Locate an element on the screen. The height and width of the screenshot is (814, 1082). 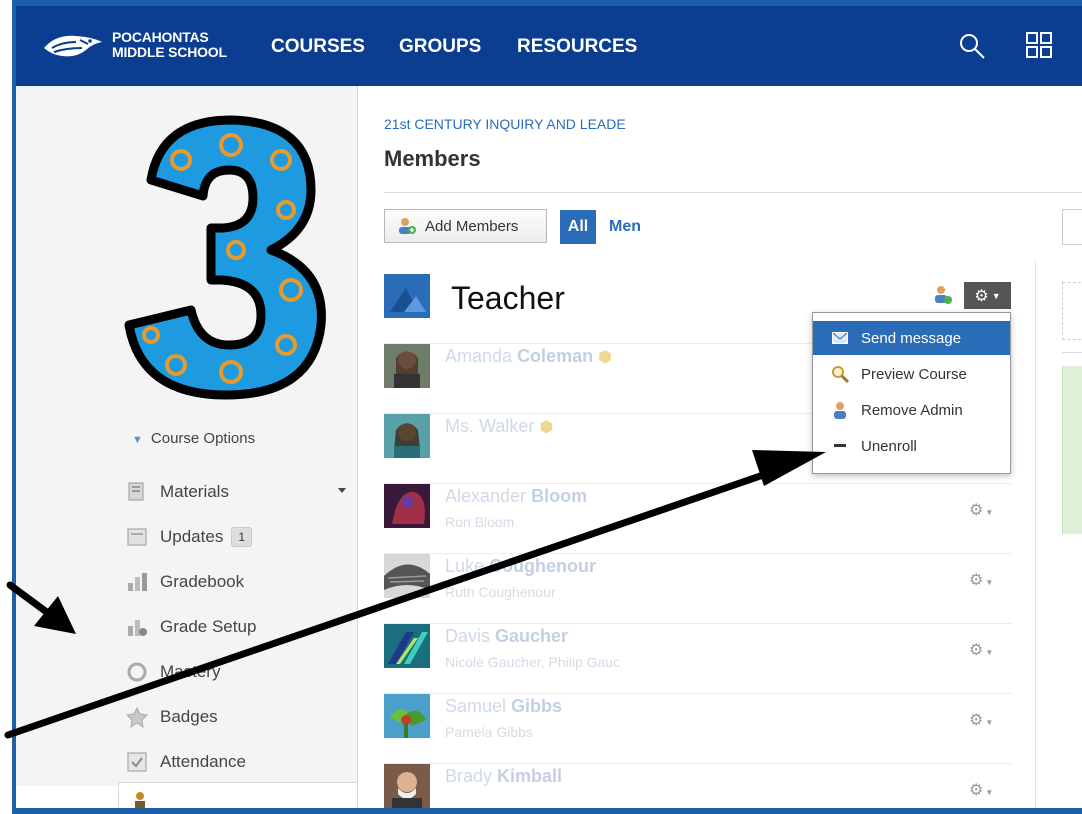
menu-item-remove-admin: Remove Admin is located at coordinates (911, 410).